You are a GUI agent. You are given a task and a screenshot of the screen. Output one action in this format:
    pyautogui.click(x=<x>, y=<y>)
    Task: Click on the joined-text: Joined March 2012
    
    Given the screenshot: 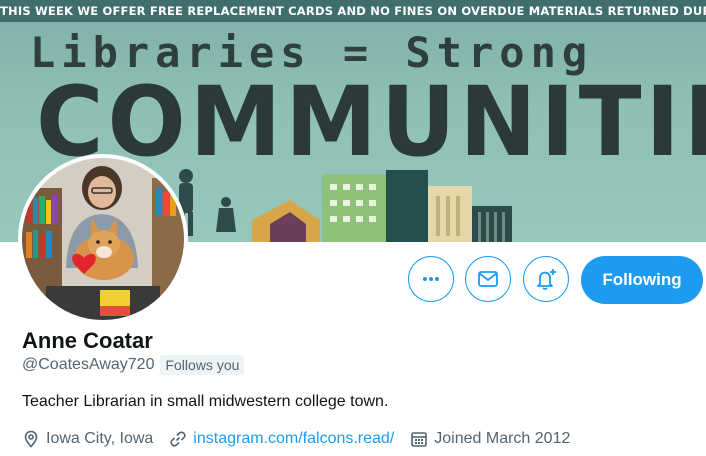 What is the action you would take?
    pyautogui.click(x=502, y=438)
    